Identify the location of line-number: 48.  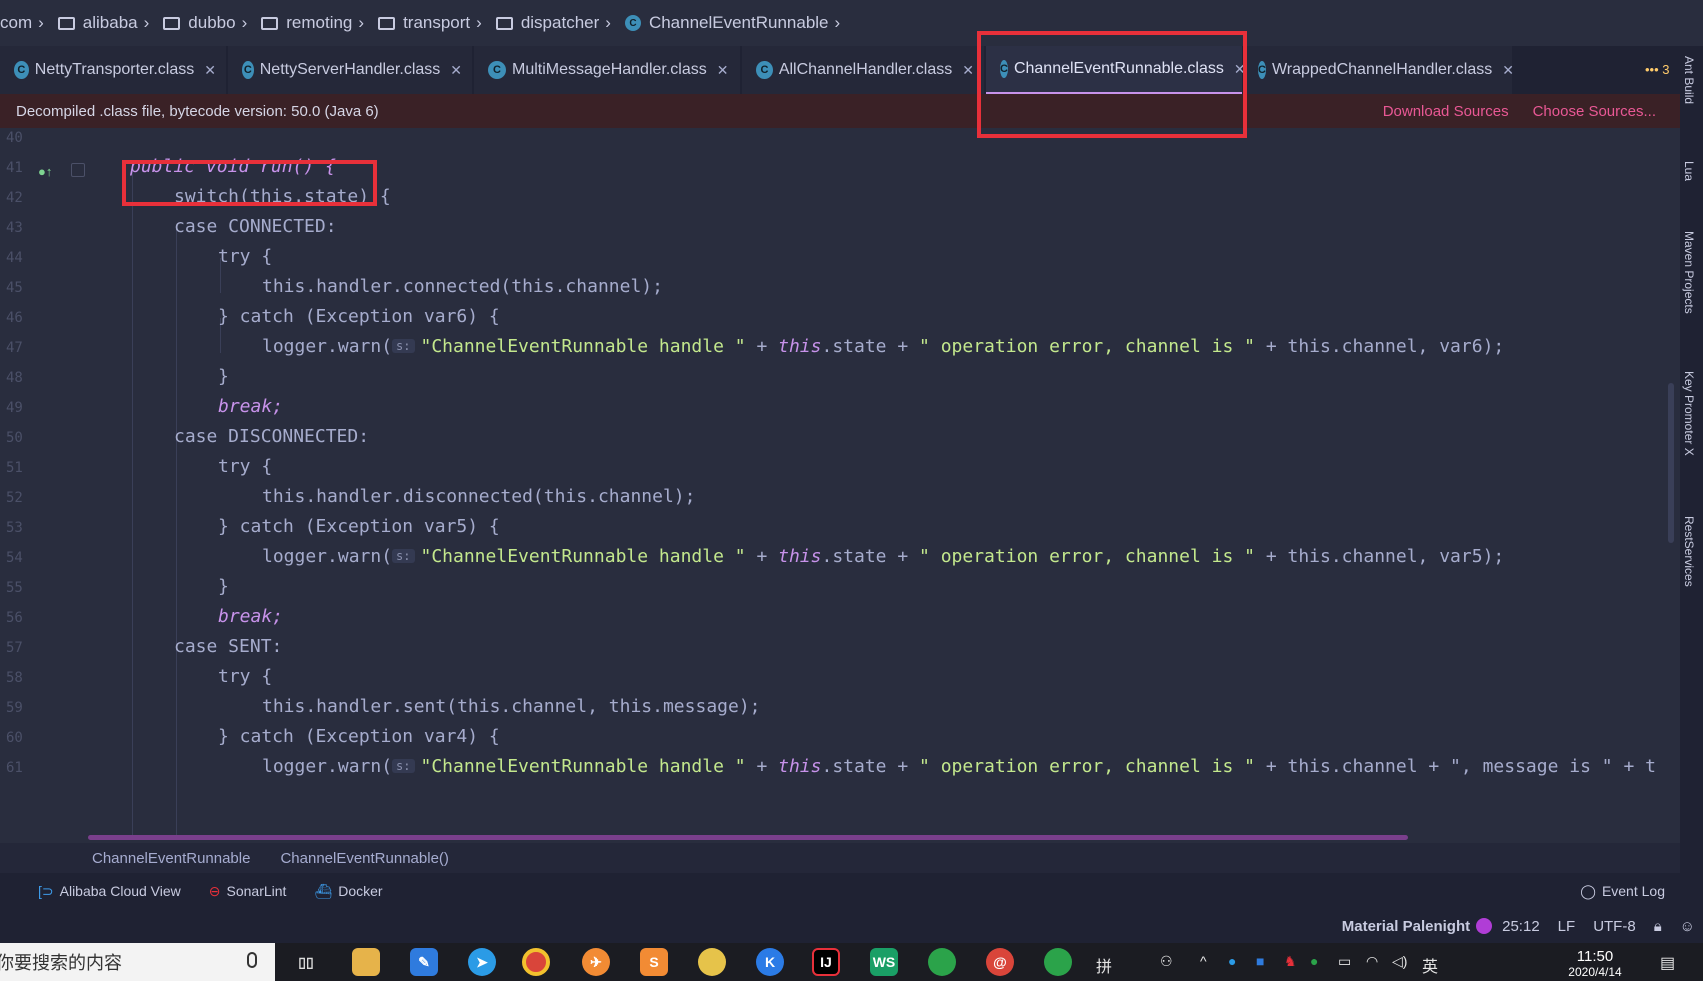
(14, 378).